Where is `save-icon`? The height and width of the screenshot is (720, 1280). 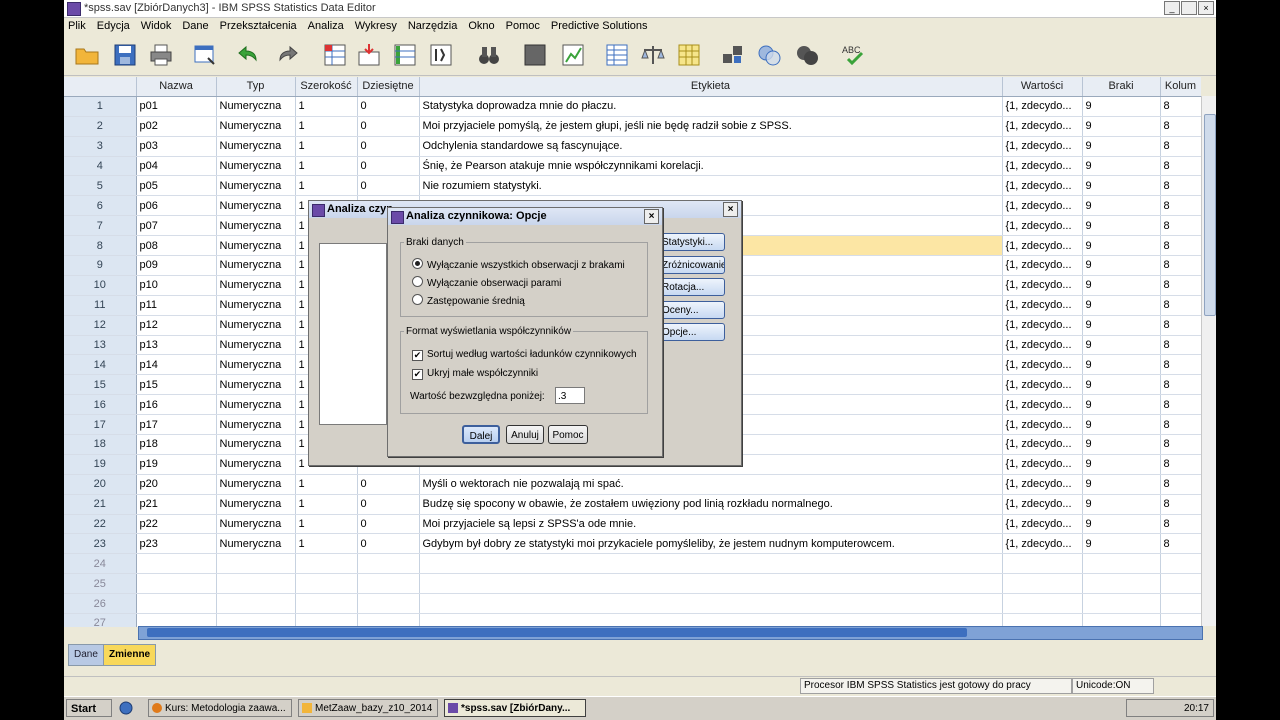 save-icon is located at coordinates (125, 55).